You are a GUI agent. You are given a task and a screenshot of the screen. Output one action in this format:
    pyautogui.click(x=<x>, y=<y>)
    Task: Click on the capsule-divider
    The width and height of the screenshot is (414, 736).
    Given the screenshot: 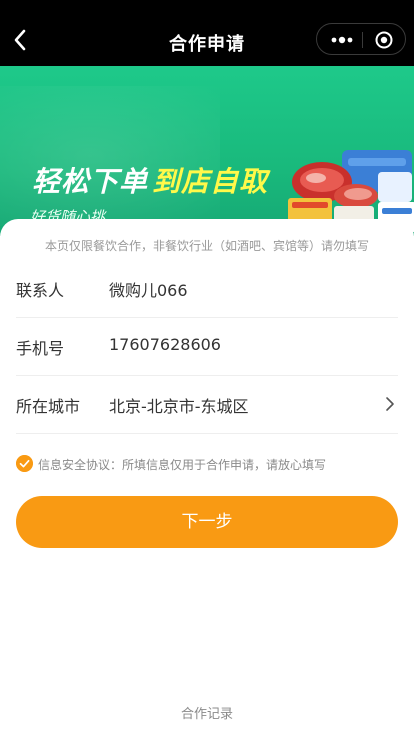 What is the action you would take?
    pyautogui.click(x=362, y=40)
    